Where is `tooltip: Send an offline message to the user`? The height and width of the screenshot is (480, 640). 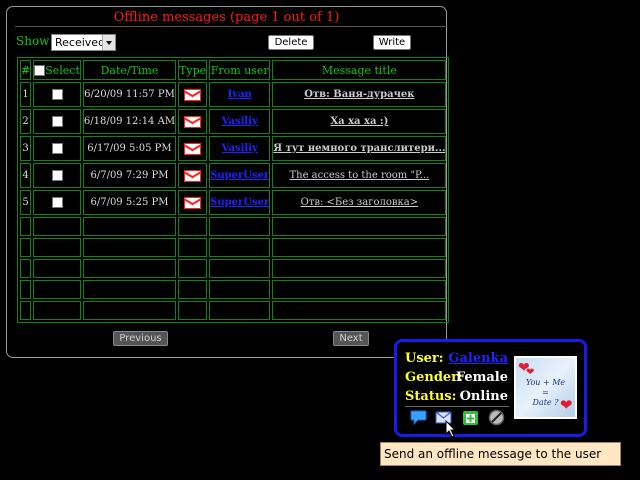
tooltip: Send an offline message to the user is located at coordinates (500, 454).